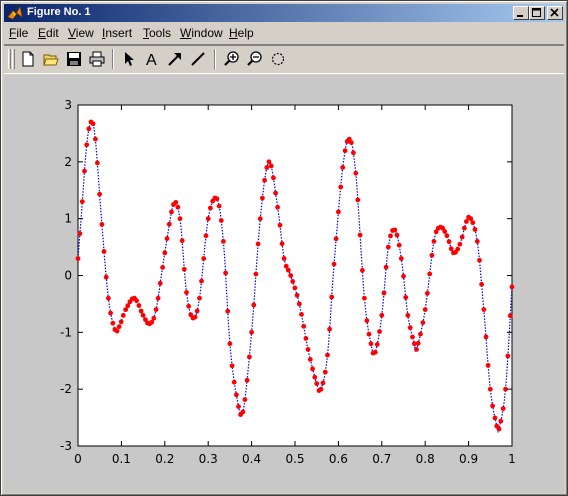 Image resolution: width=568 pixels, height=496 pixels. Describe the element at coordinates (278, 59) in the screenshot. I see `rotate-3d-button` at that location.